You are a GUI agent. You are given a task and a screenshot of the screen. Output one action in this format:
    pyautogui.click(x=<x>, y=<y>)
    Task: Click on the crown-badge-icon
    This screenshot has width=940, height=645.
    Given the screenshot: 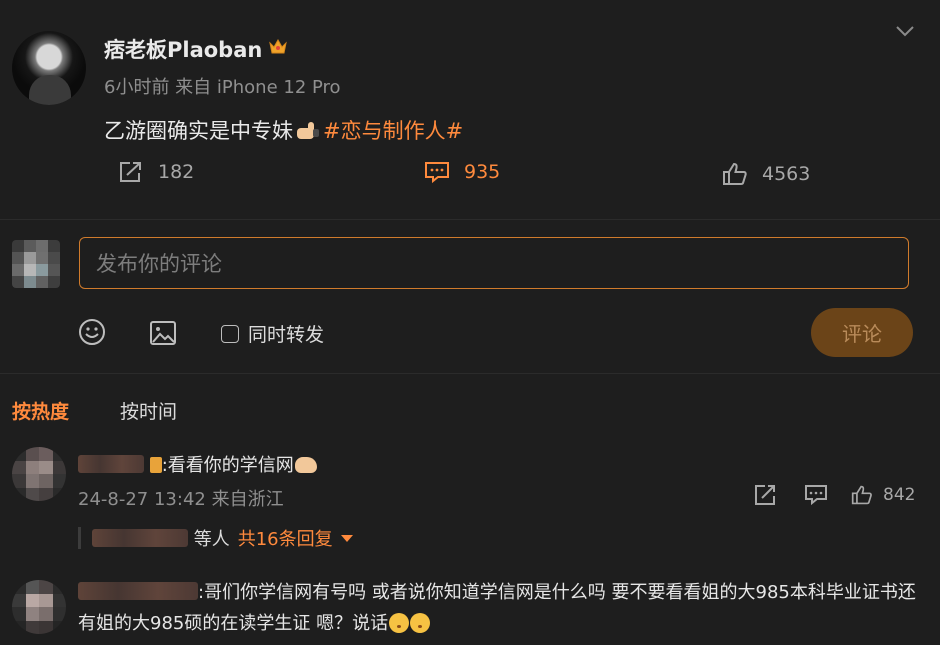 What is the action you would take?
    pyautogui.click(x=278, y=46)
    